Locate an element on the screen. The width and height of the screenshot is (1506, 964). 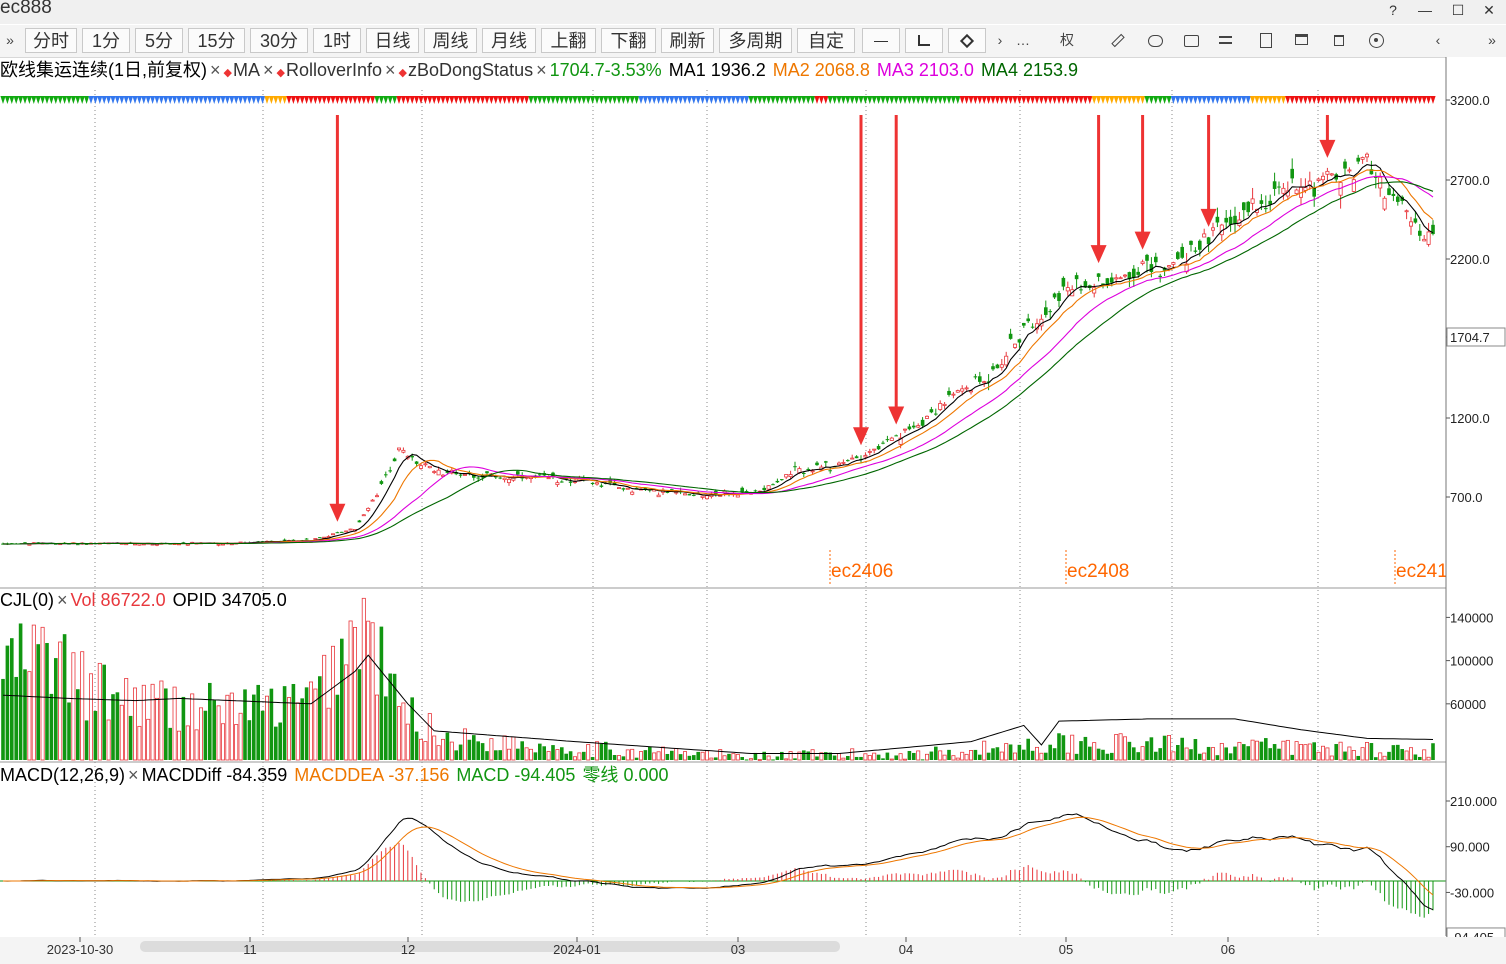
chevron-right-icon: › is located at coordinates (1000, 40).